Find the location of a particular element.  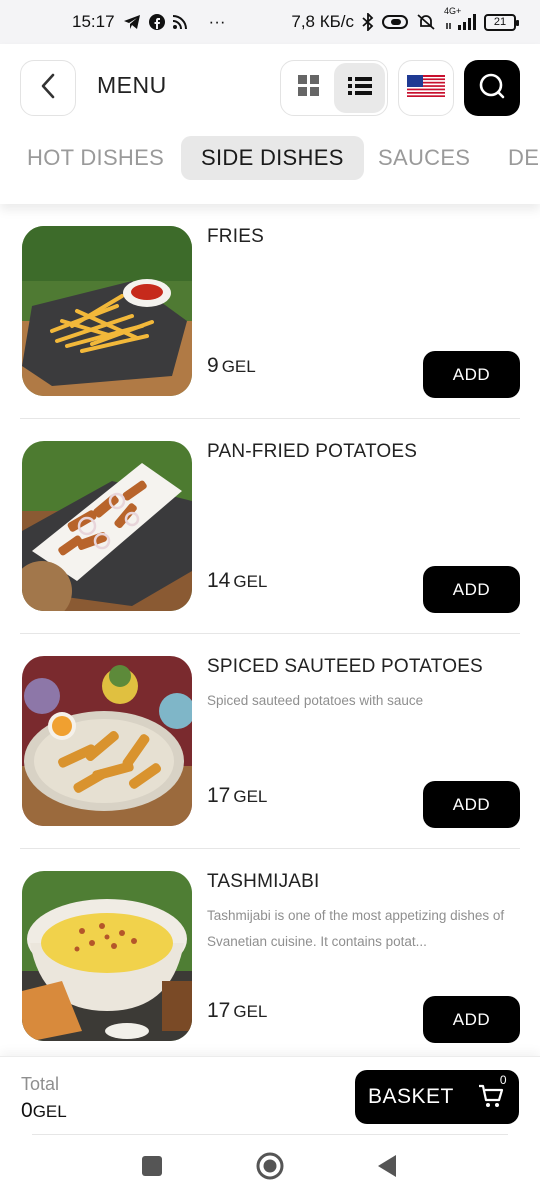

basket-count-badge: 0 is located at coordinates (503, 1080).